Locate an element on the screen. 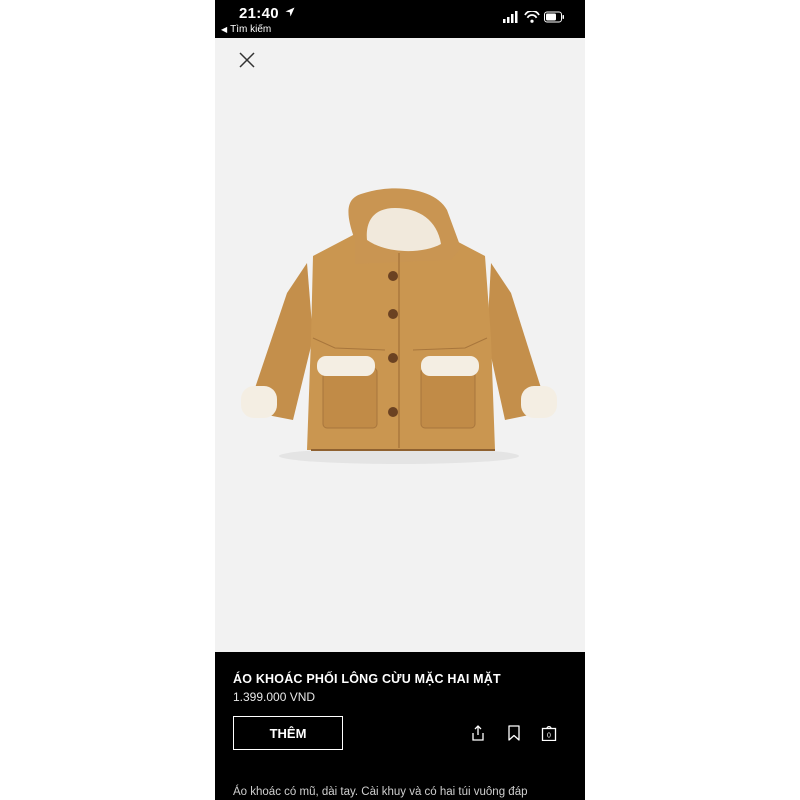  bag-icon: 0 is located at coordinates (549, 733).